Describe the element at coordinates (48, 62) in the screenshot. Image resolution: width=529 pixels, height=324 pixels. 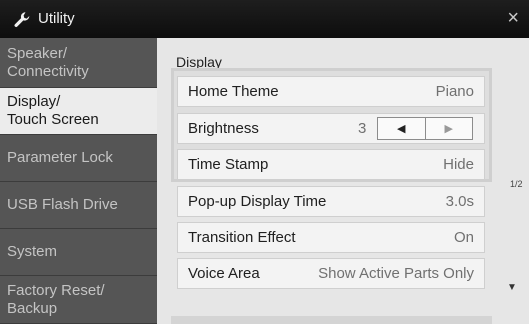
I see `sidebar-item-label: Speaker/Connectivity` at that location.